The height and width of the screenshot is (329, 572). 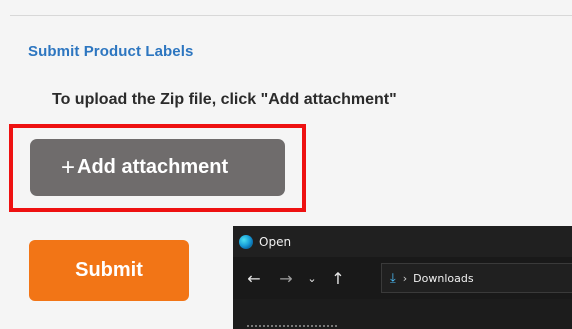 What do you see at coordinates (338, 278) in the screenshot?
I see `up-arrow-icon: ↑` at bounding box center [338, 278].